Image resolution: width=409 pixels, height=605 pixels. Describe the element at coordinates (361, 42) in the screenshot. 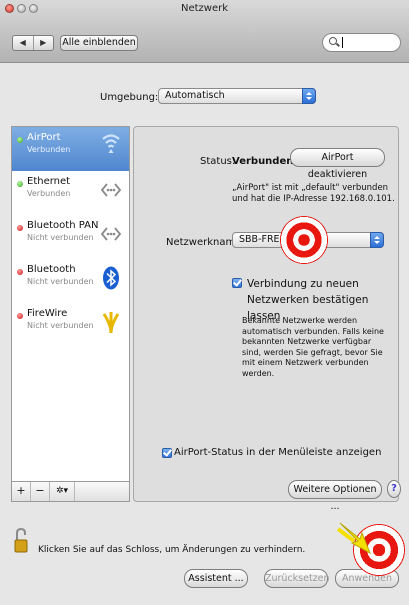

I see `search-input` at that location.